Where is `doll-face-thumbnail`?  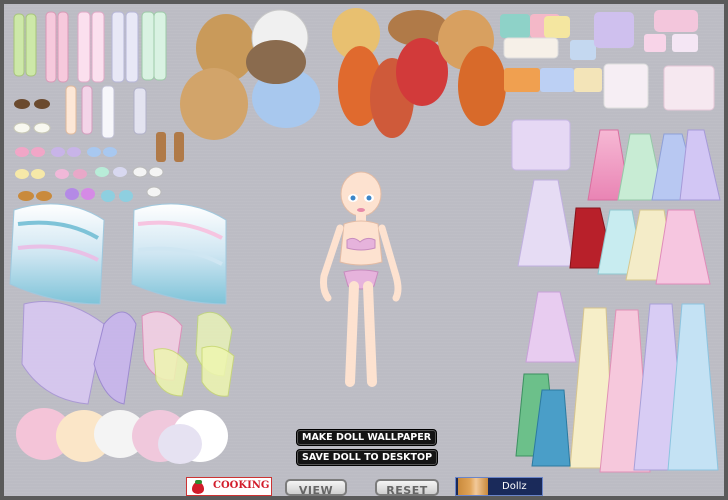 doll-face-thumbnail is located at coordinates (473, 486).